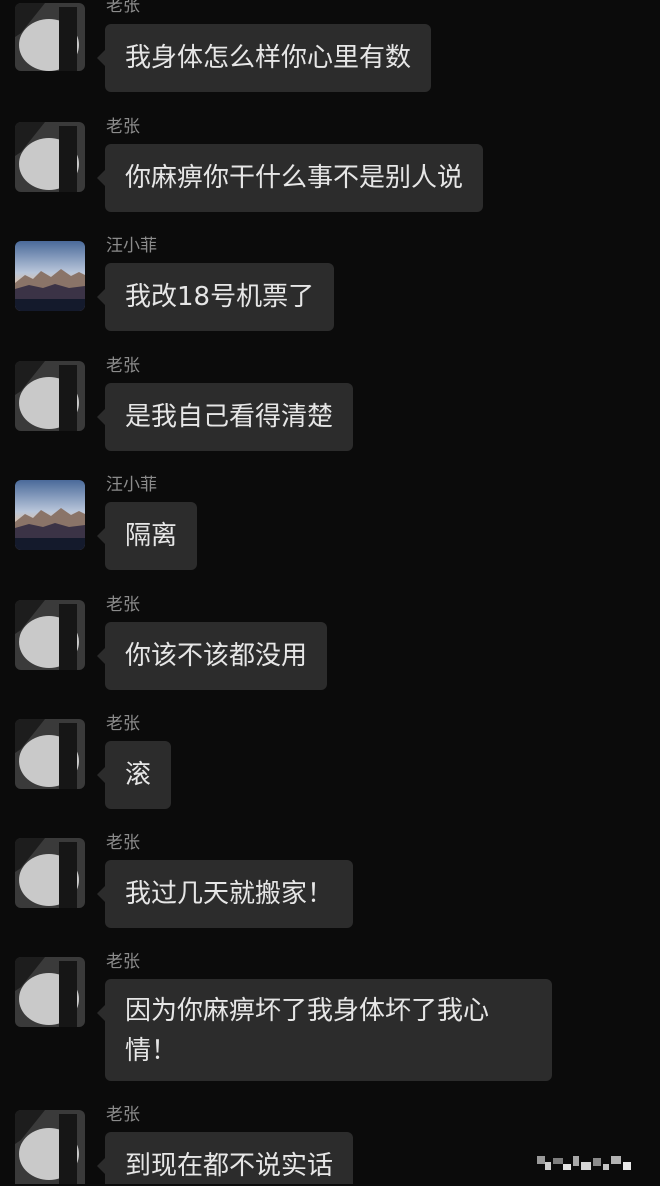  What do you see at coordinates (215, 297) in the screenshot?
I see `message-bubble: 我改18号机票了` at bounding box center [215, 297].